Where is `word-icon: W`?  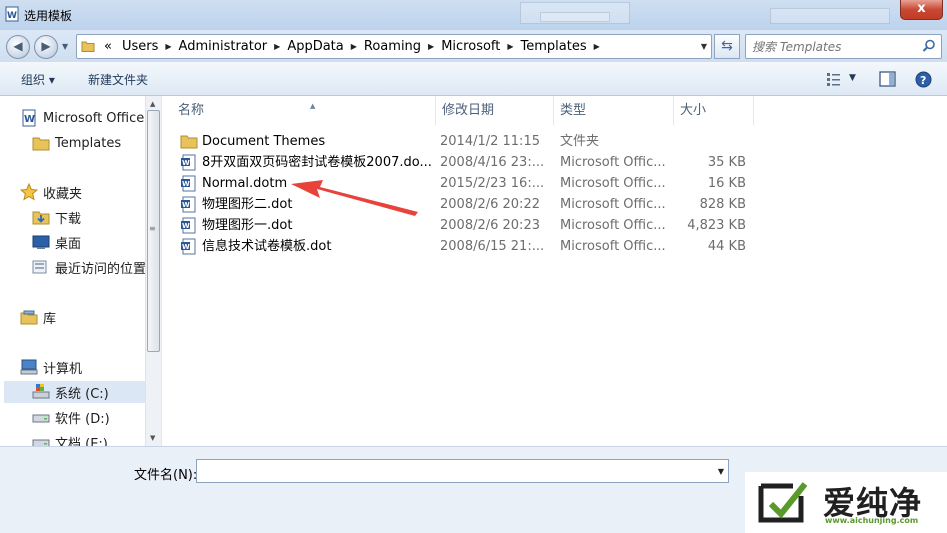 word-icon: W is located at coordinates (29, 118).